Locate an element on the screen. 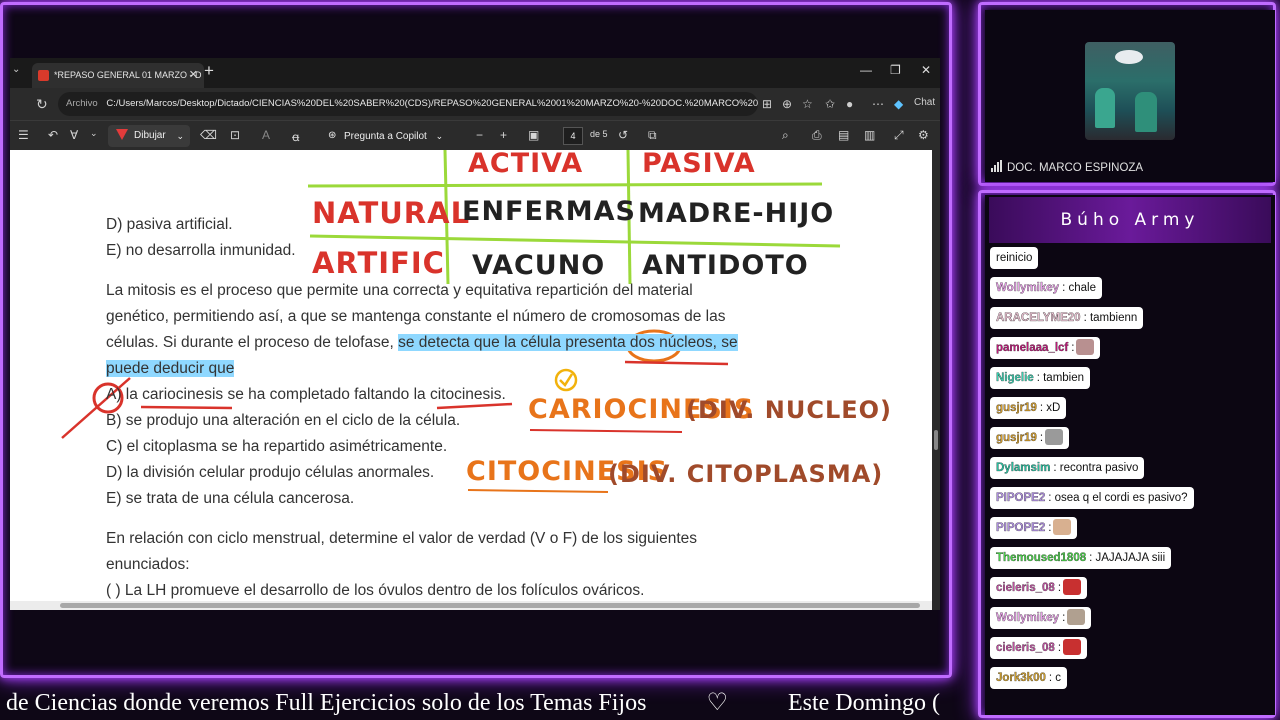  option-e-prev: E) no desarrolla inmunidad. is located at coordinates (201, 250).